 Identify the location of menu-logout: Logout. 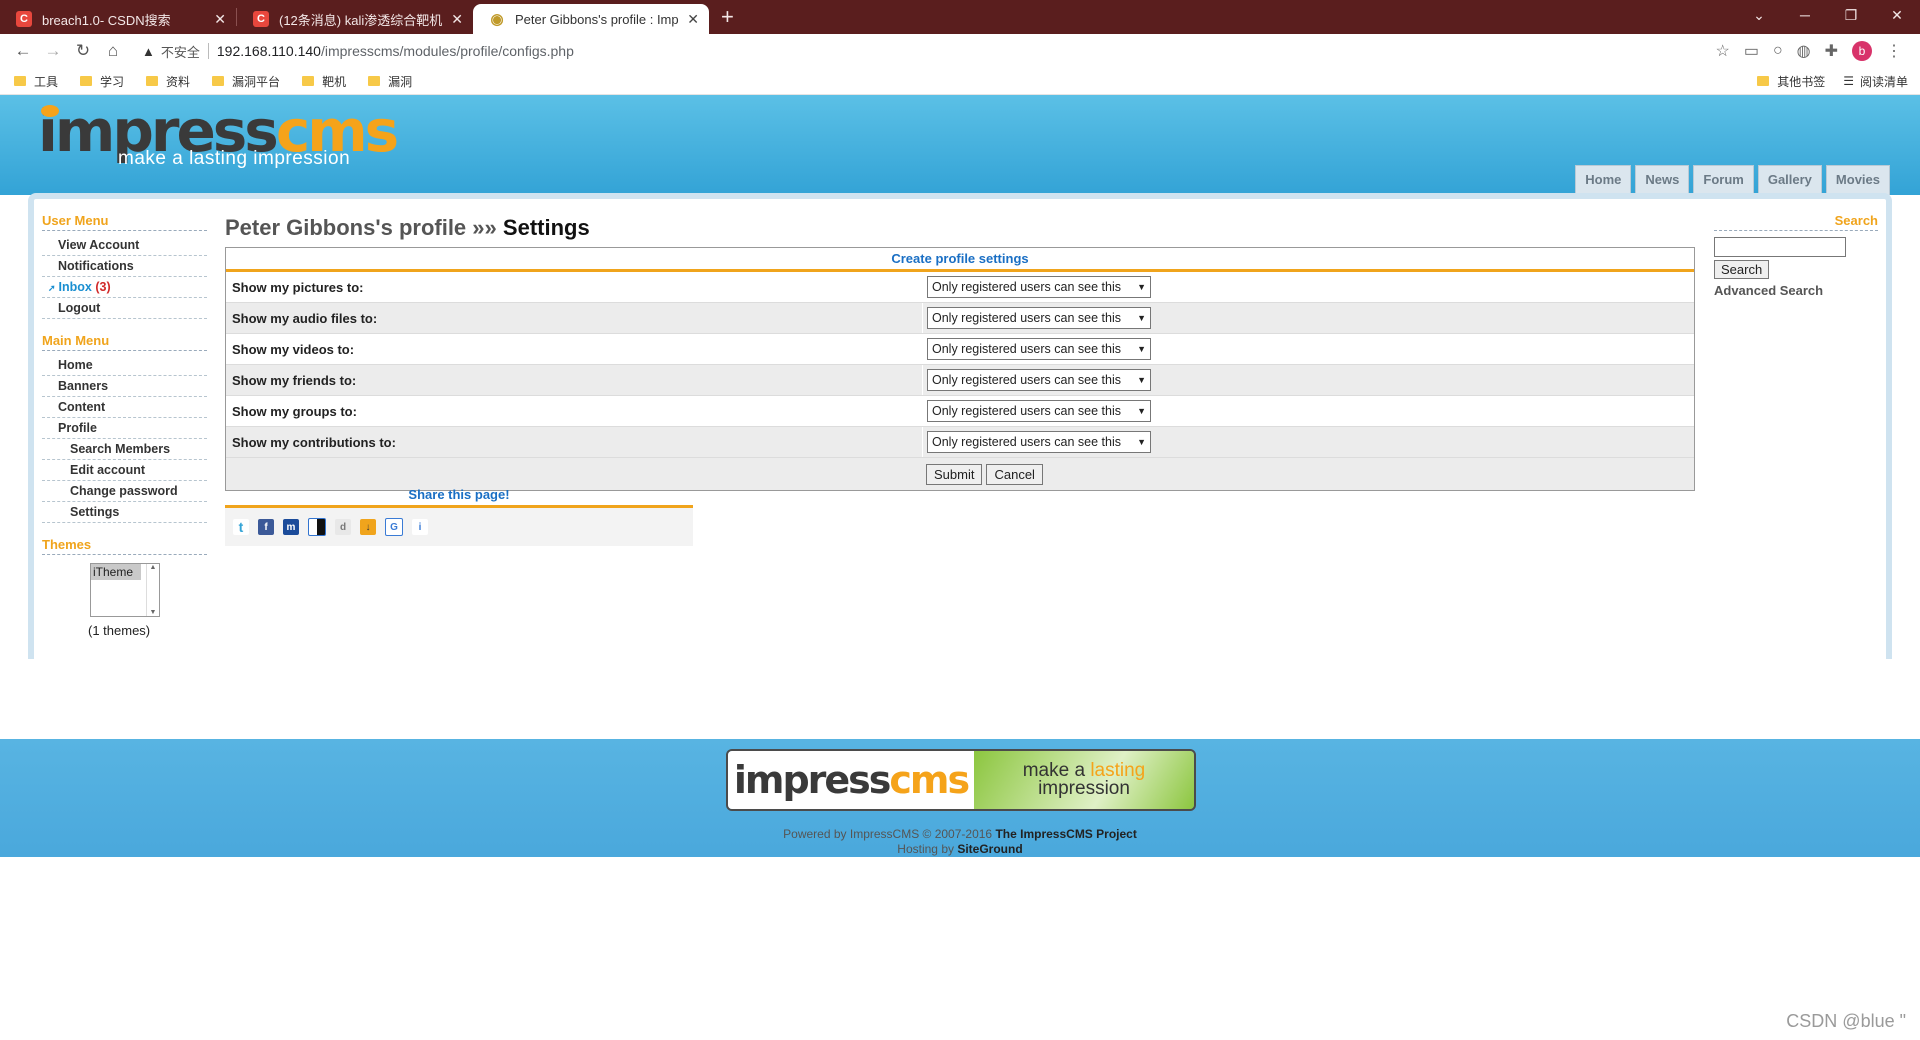
(124, 308).